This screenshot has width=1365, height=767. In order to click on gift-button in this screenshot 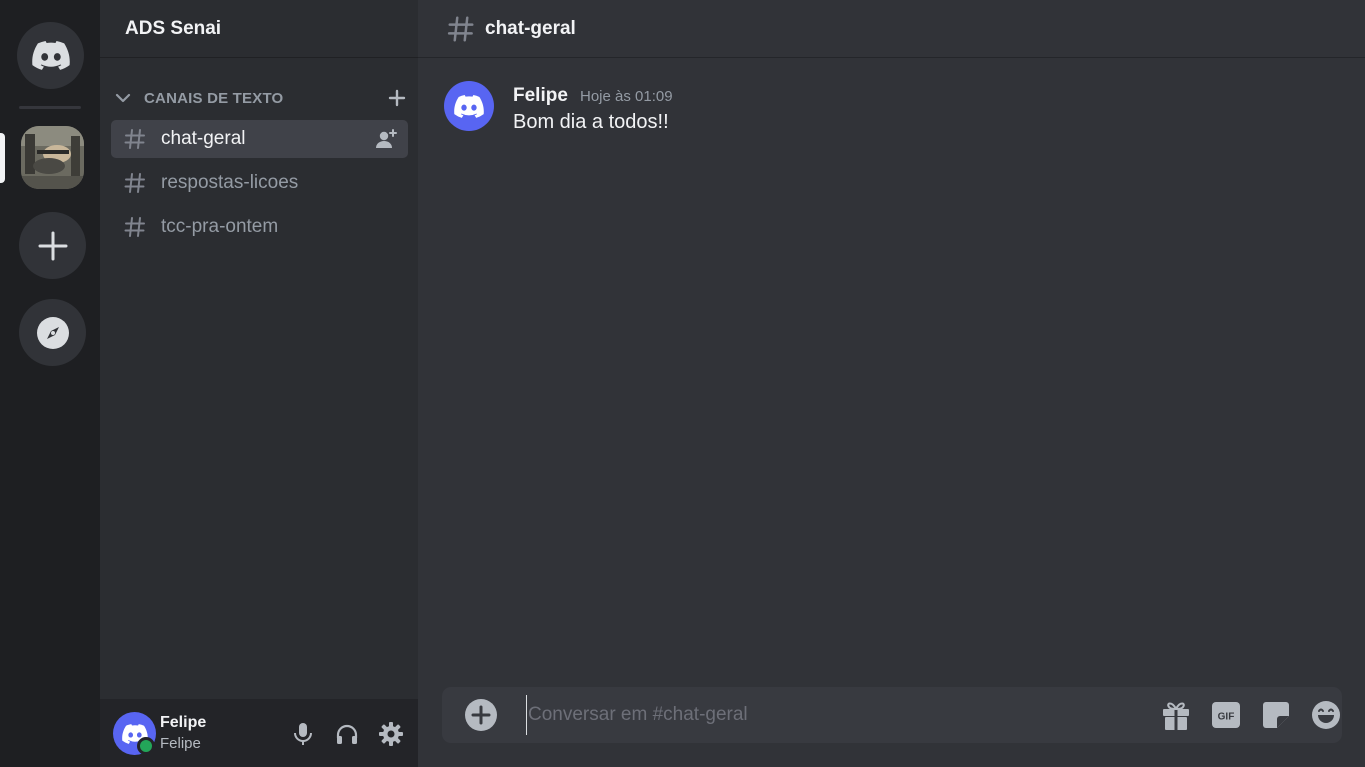, I will do `click(1176, 715)`.